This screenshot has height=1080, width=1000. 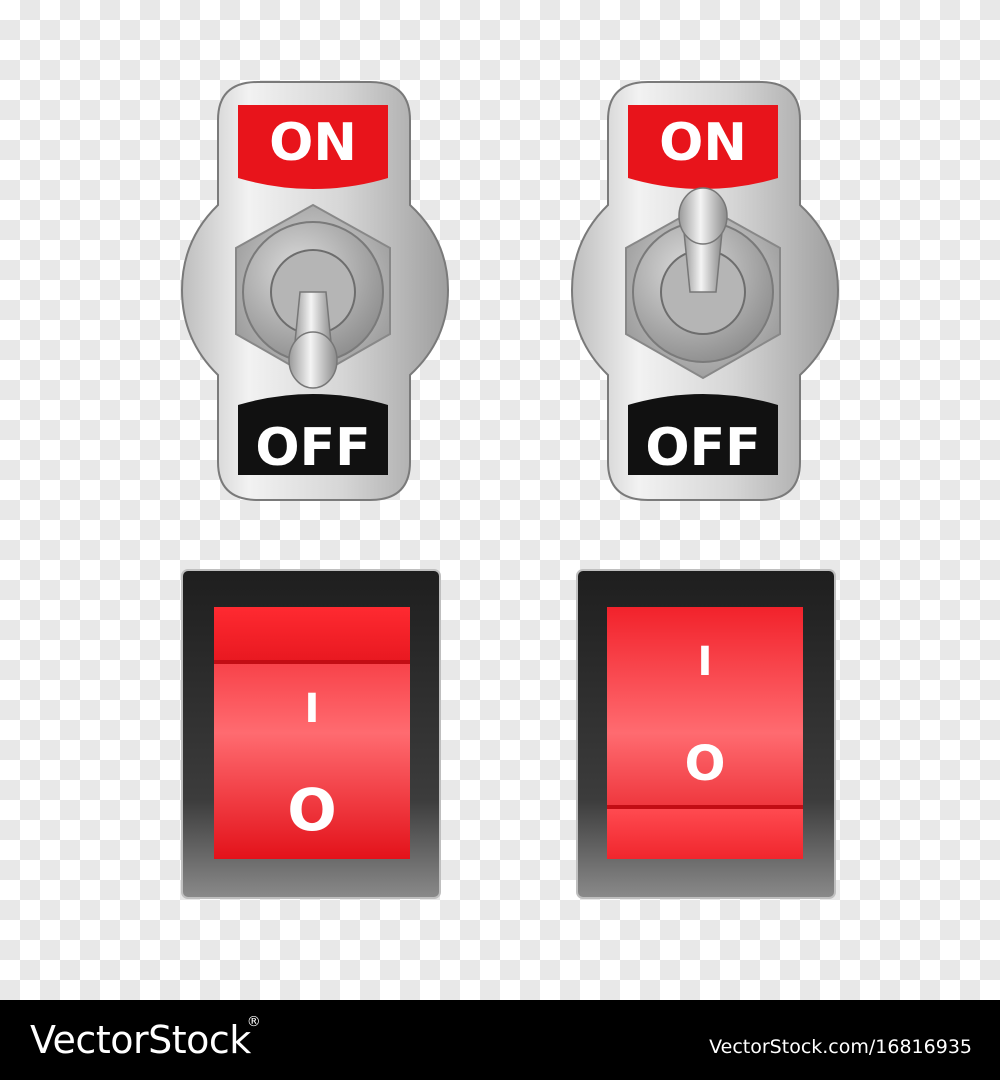 I want to click on watermark-bar: VectorStock® VectorStock.com/16816935, so click(x=500, y=1040).